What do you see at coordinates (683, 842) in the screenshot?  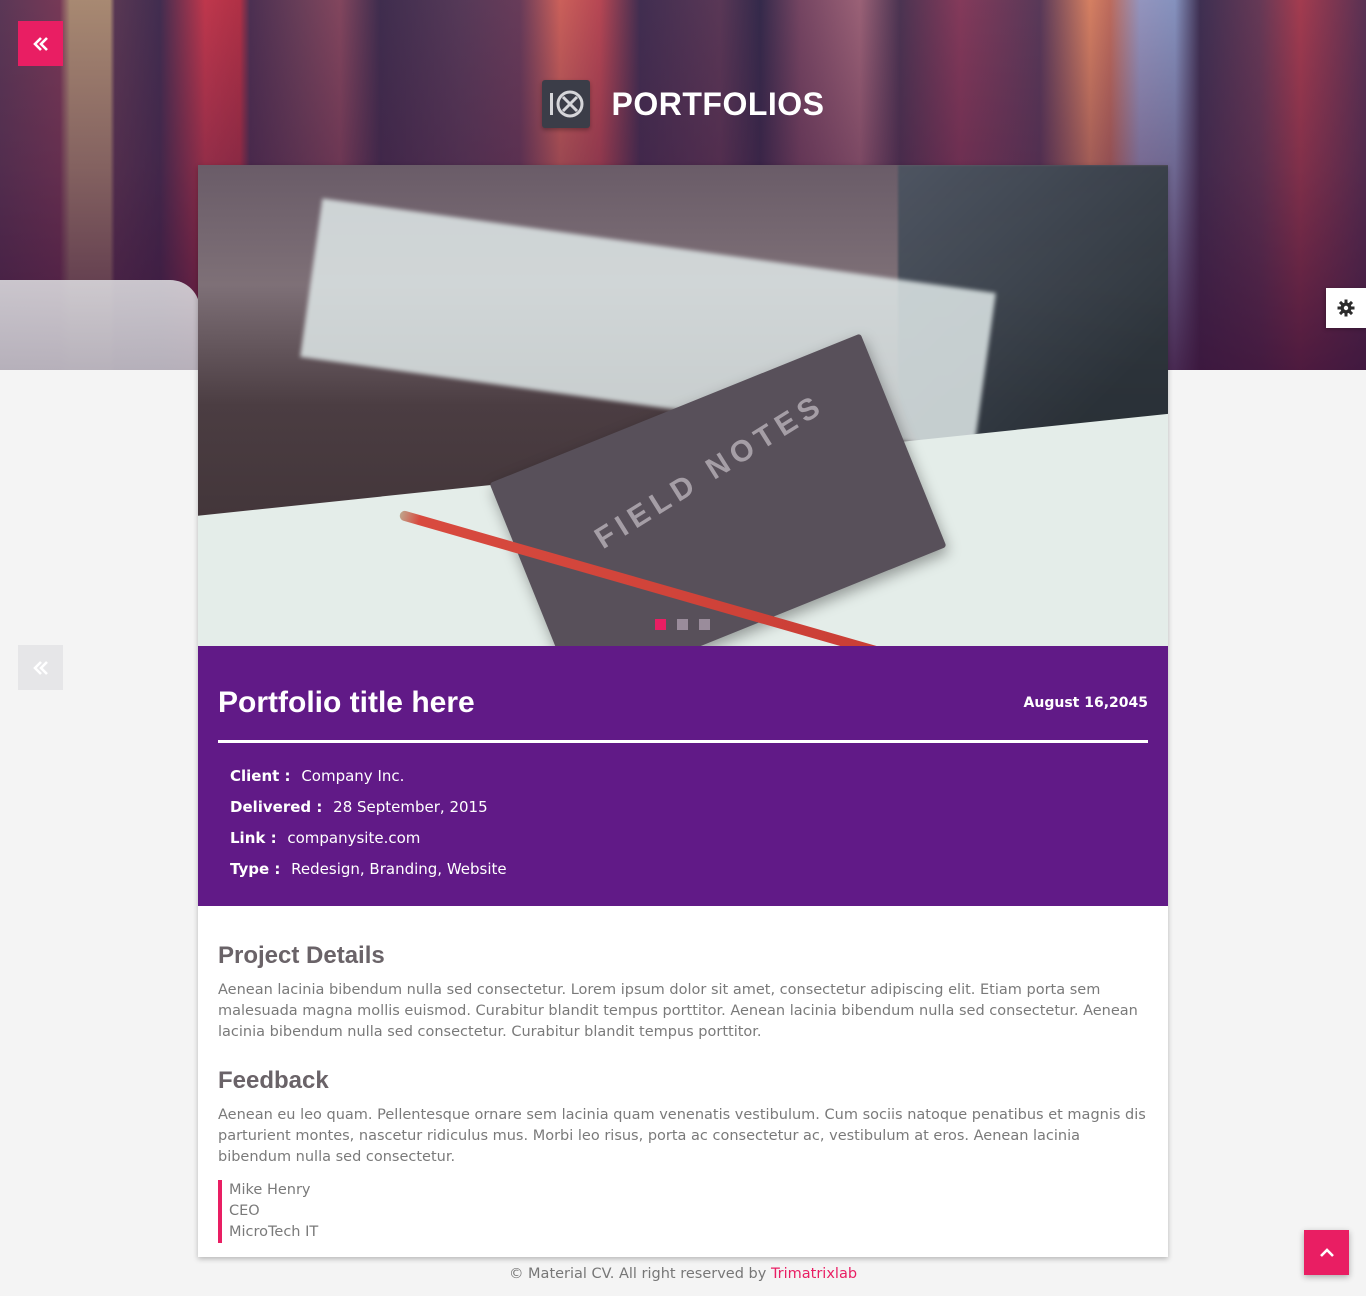 I see `meta-link: Link : companysite.com` at bounding box center [683, 842].